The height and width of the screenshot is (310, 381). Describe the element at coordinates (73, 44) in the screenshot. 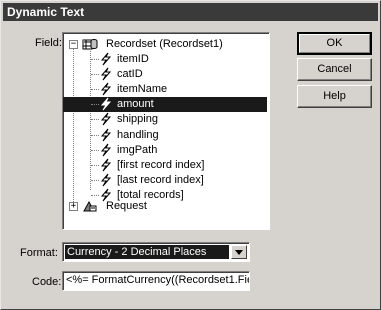

I see `collapse-expander: −` at that location.